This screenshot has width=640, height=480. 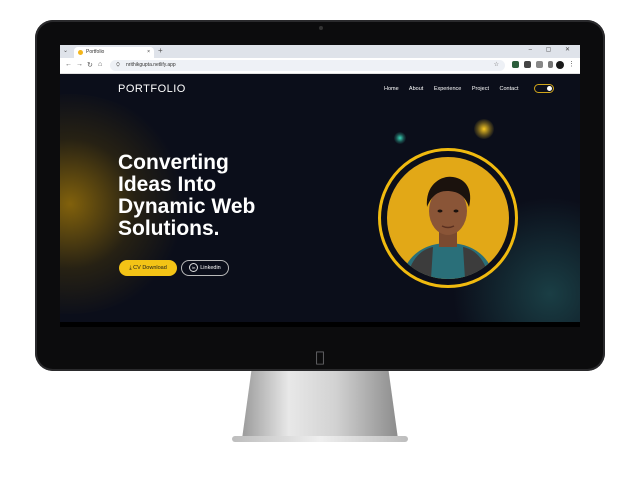 I want to click on monitor-stand-base, so click(x=320, y=439).